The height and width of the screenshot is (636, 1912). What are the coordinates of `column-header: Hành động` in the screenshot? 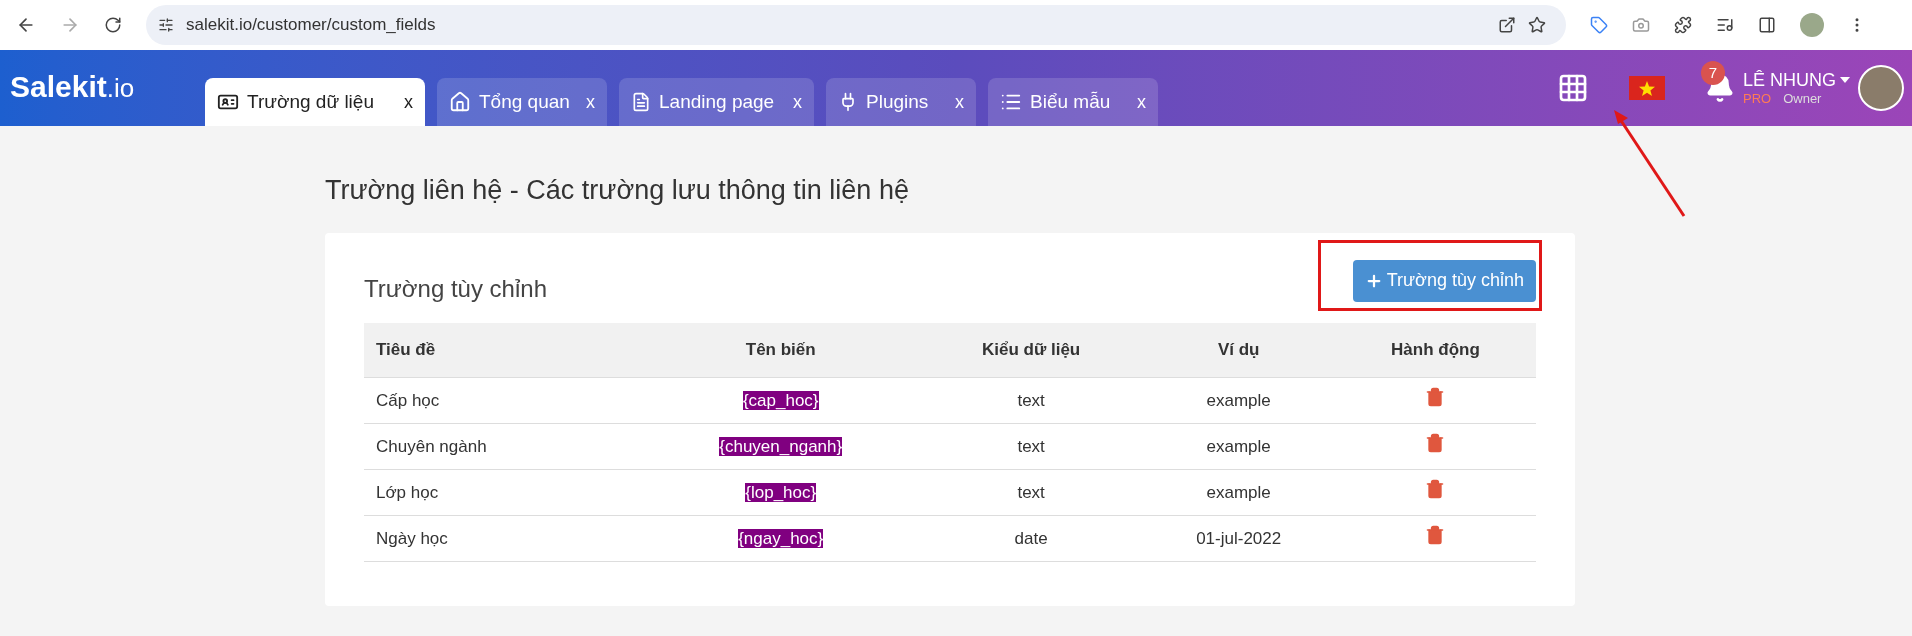 It's located at (1435, 350).